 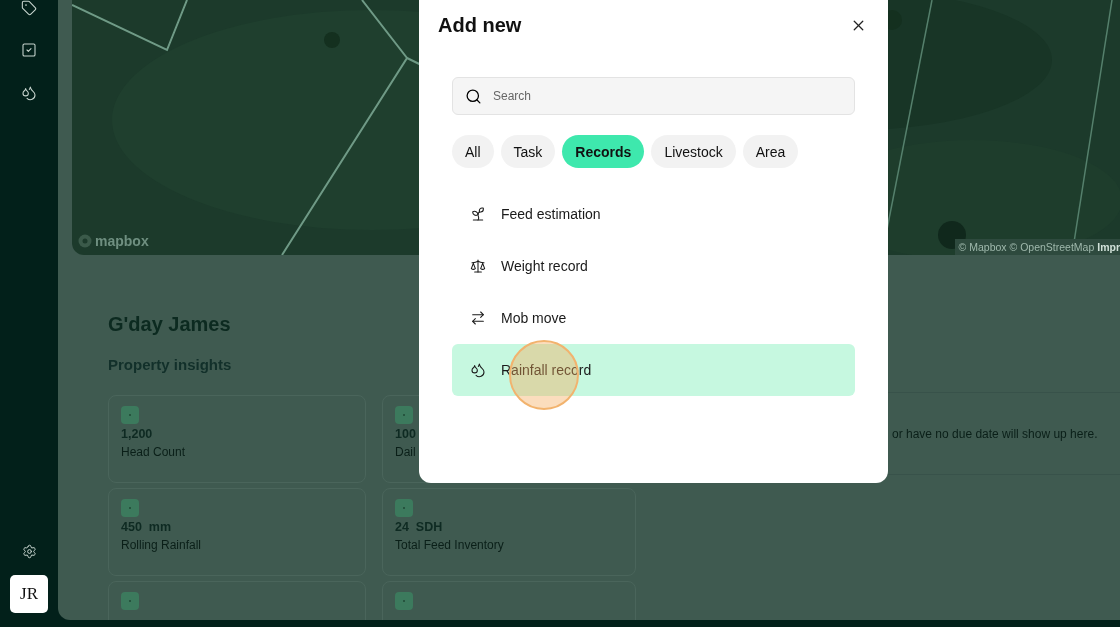 What do you see at coordinates (478, 214) in the screenshot?
I see `sprout-icon` at bounding box center [478, 214].